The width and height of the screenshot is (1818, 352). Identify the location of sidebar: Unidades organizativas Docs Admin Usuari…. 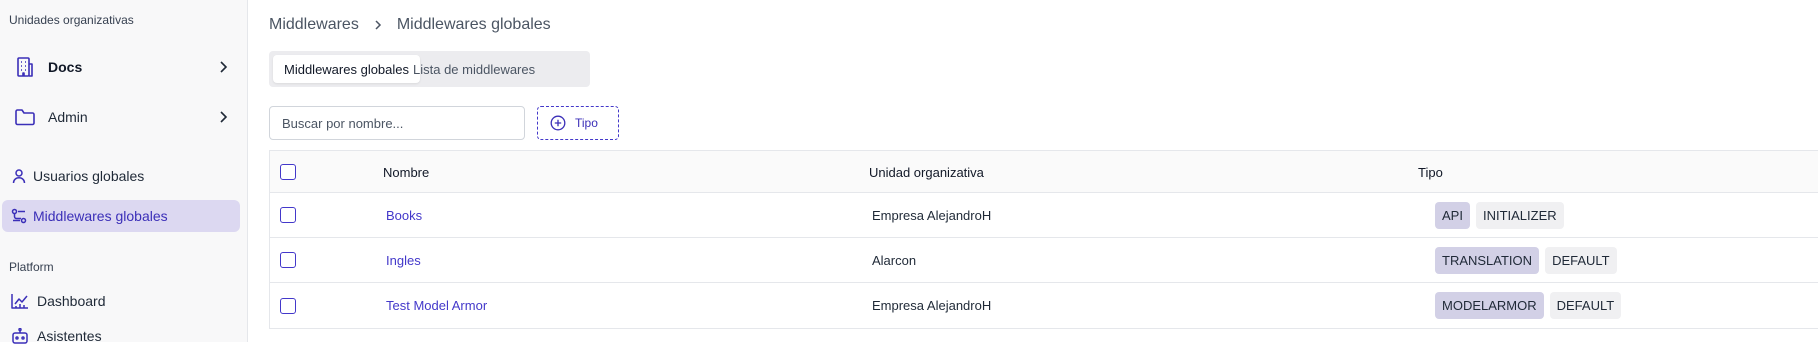
(124, 172).